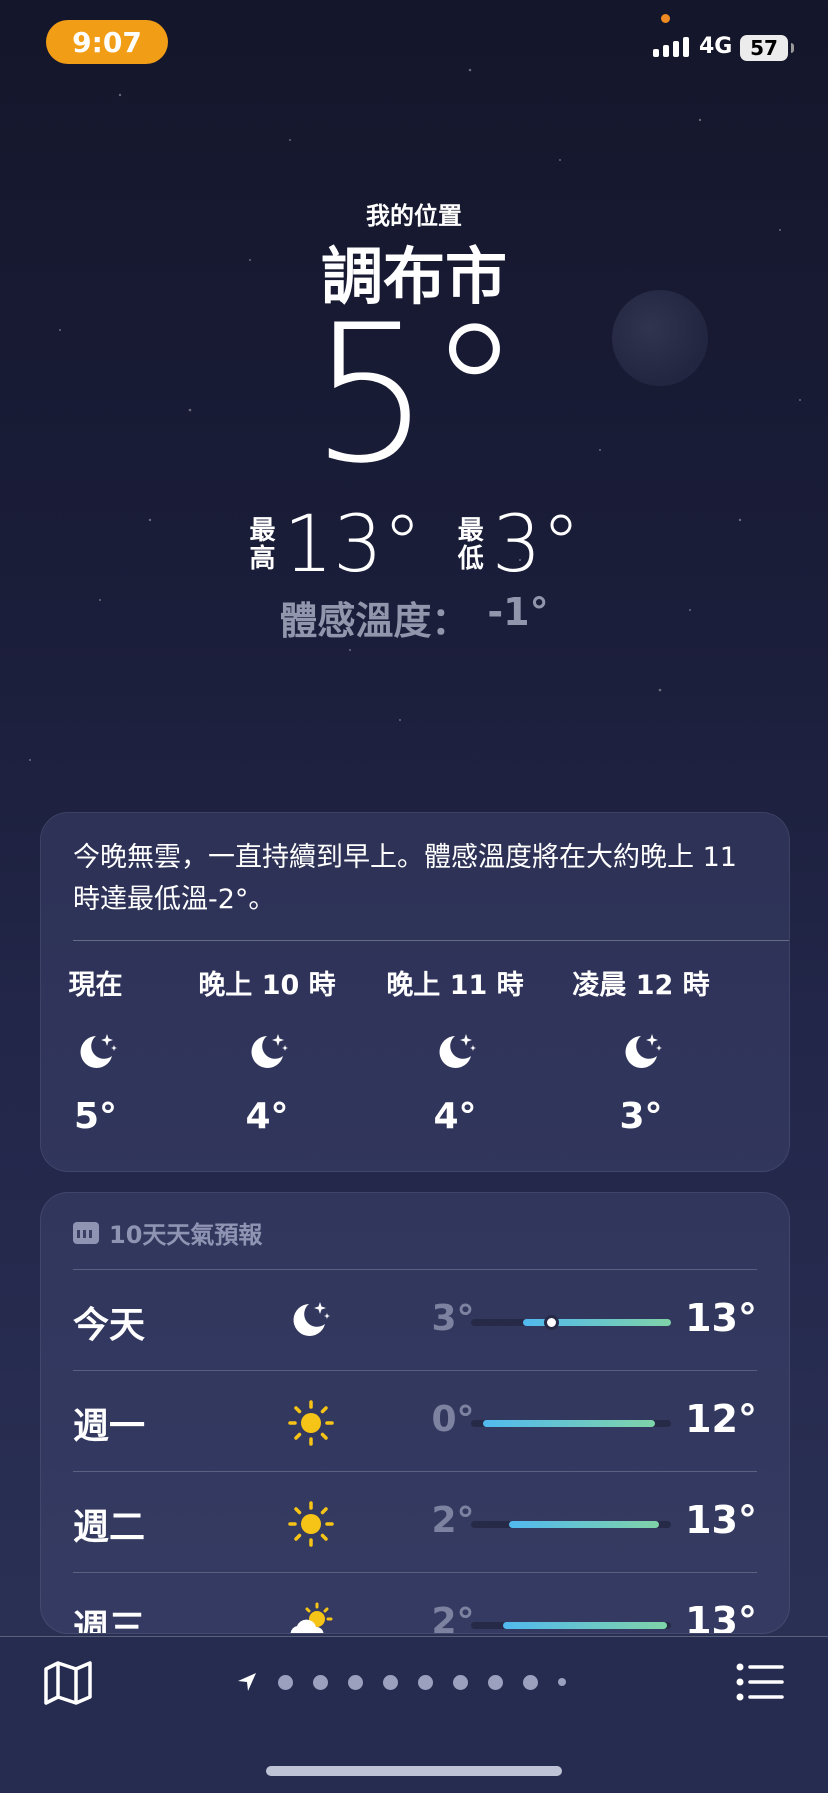 This screenshot has height=1793, width=828. I want to click on hour-label: 凌晨, so click(765, 982).